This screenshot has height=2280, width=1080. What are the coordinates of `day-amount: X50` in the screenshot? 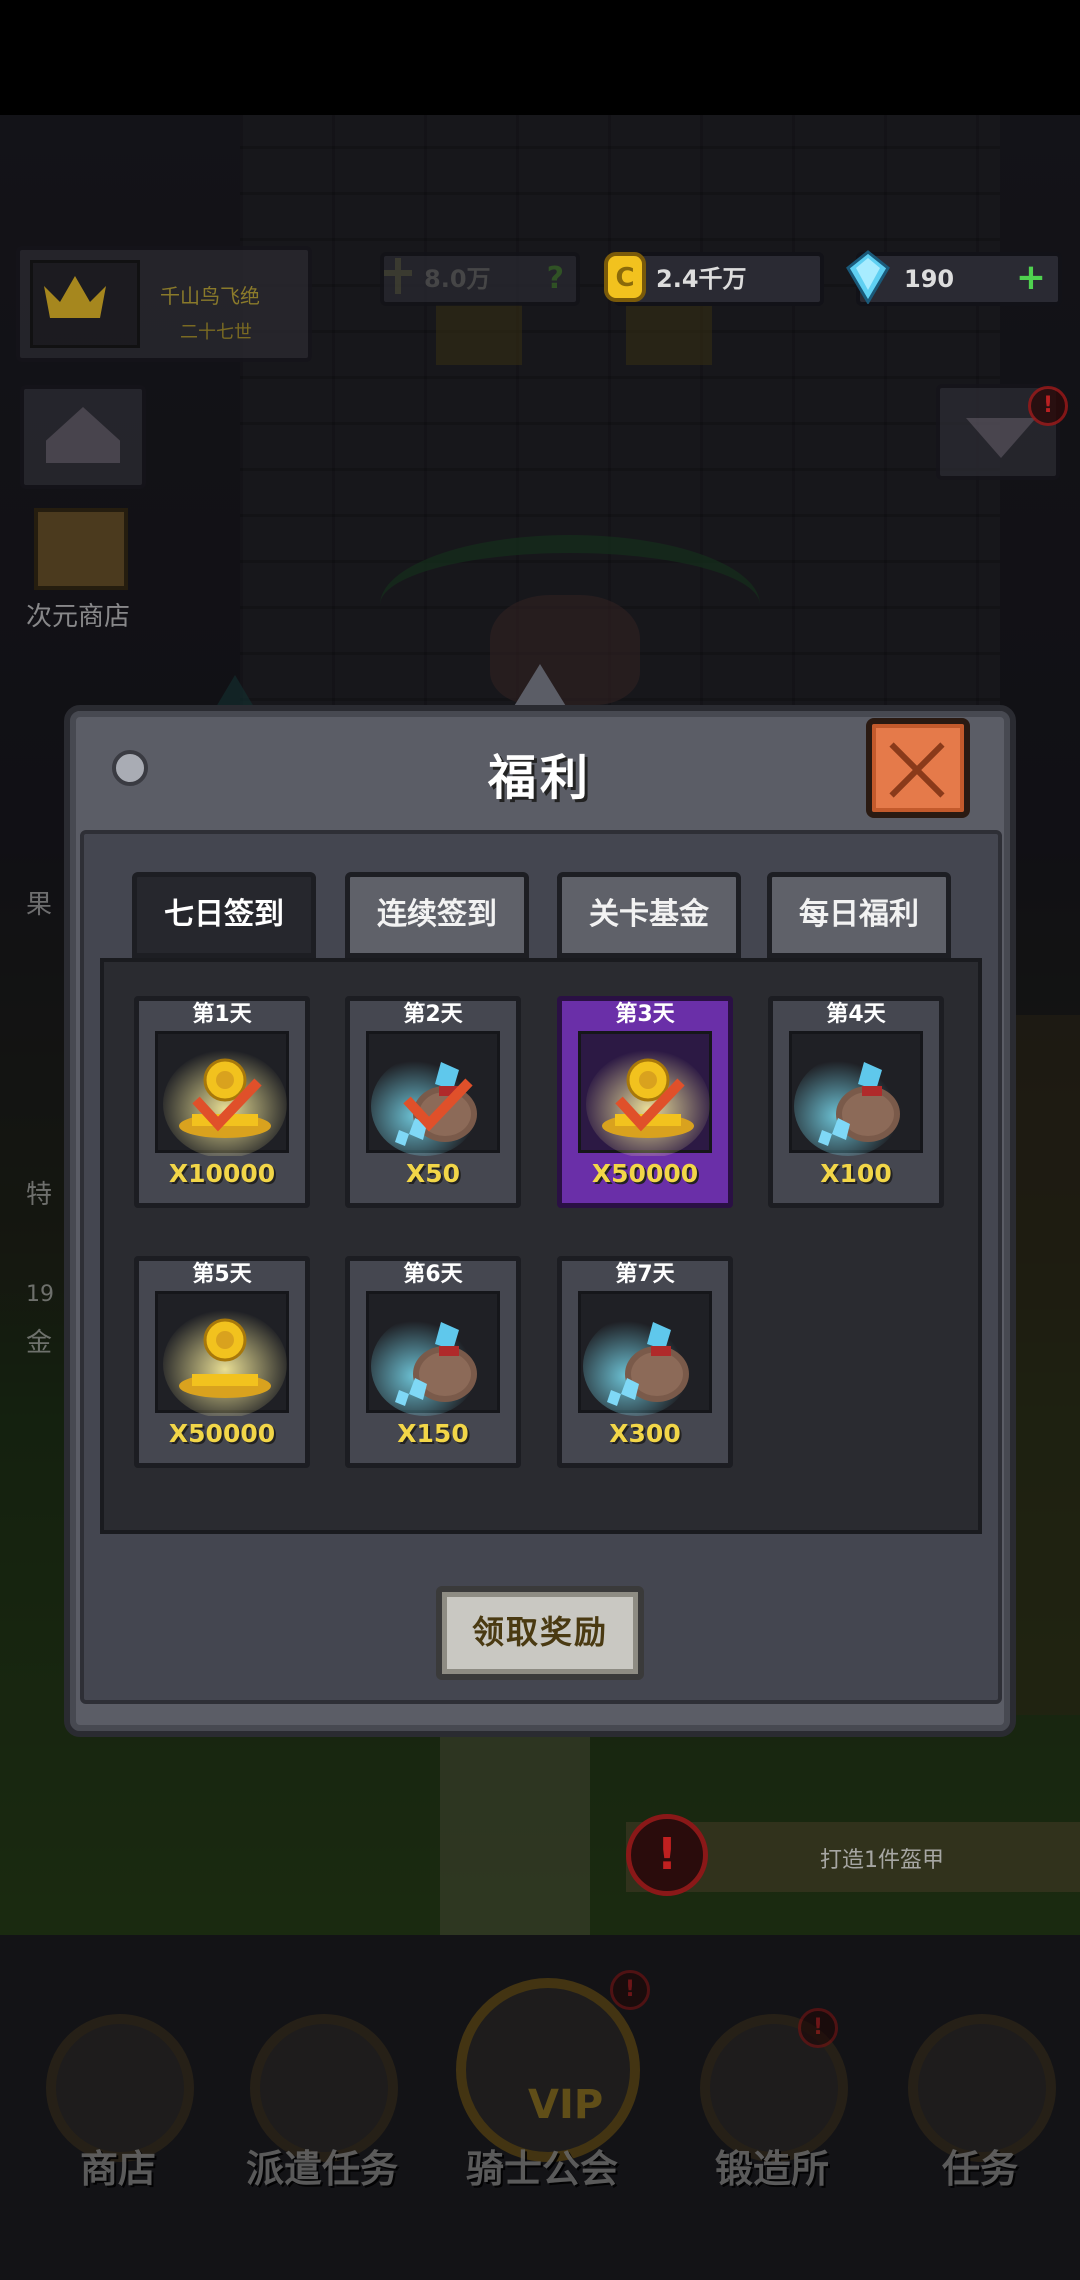 It's located at (433, 1173).